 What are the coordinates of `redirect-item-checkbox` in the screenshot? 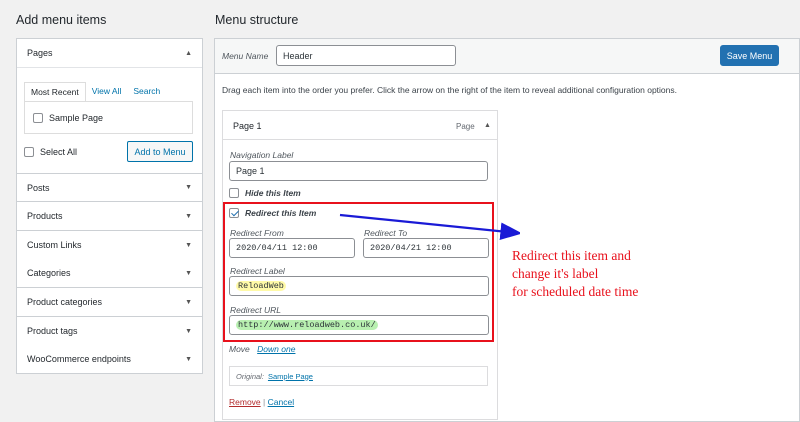 It's located at (234, 213).